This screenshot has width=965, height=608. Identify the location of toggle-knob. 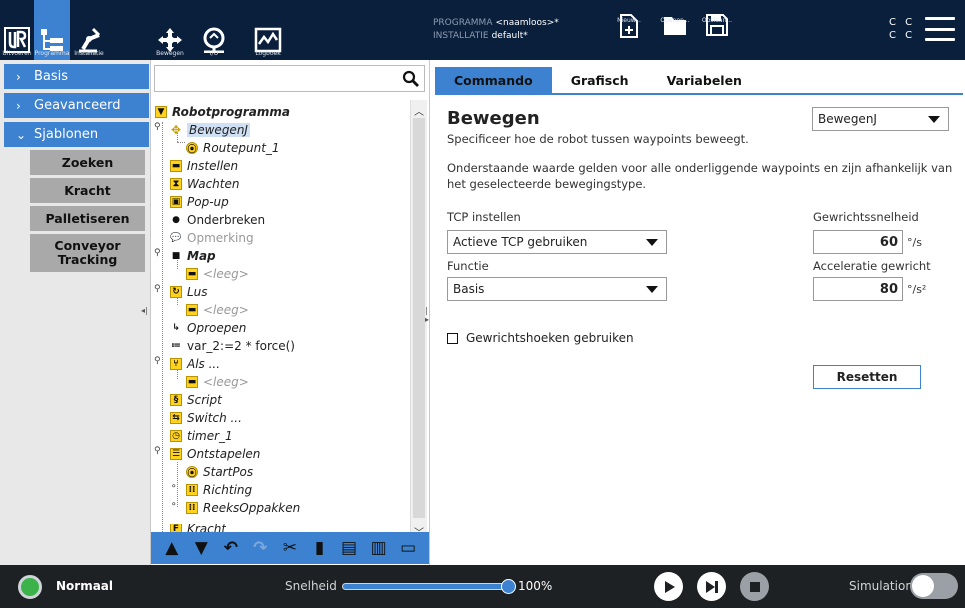
(923, 586).